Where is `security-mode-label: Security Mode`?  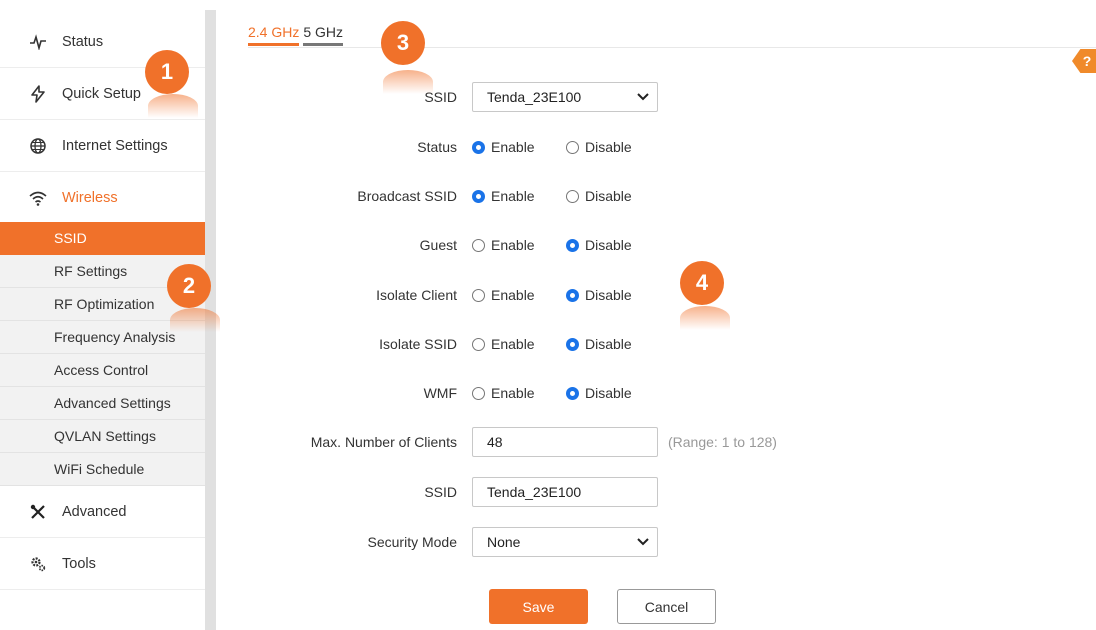 security-mode-label: Security Mode is located at coordinates (412, 542).